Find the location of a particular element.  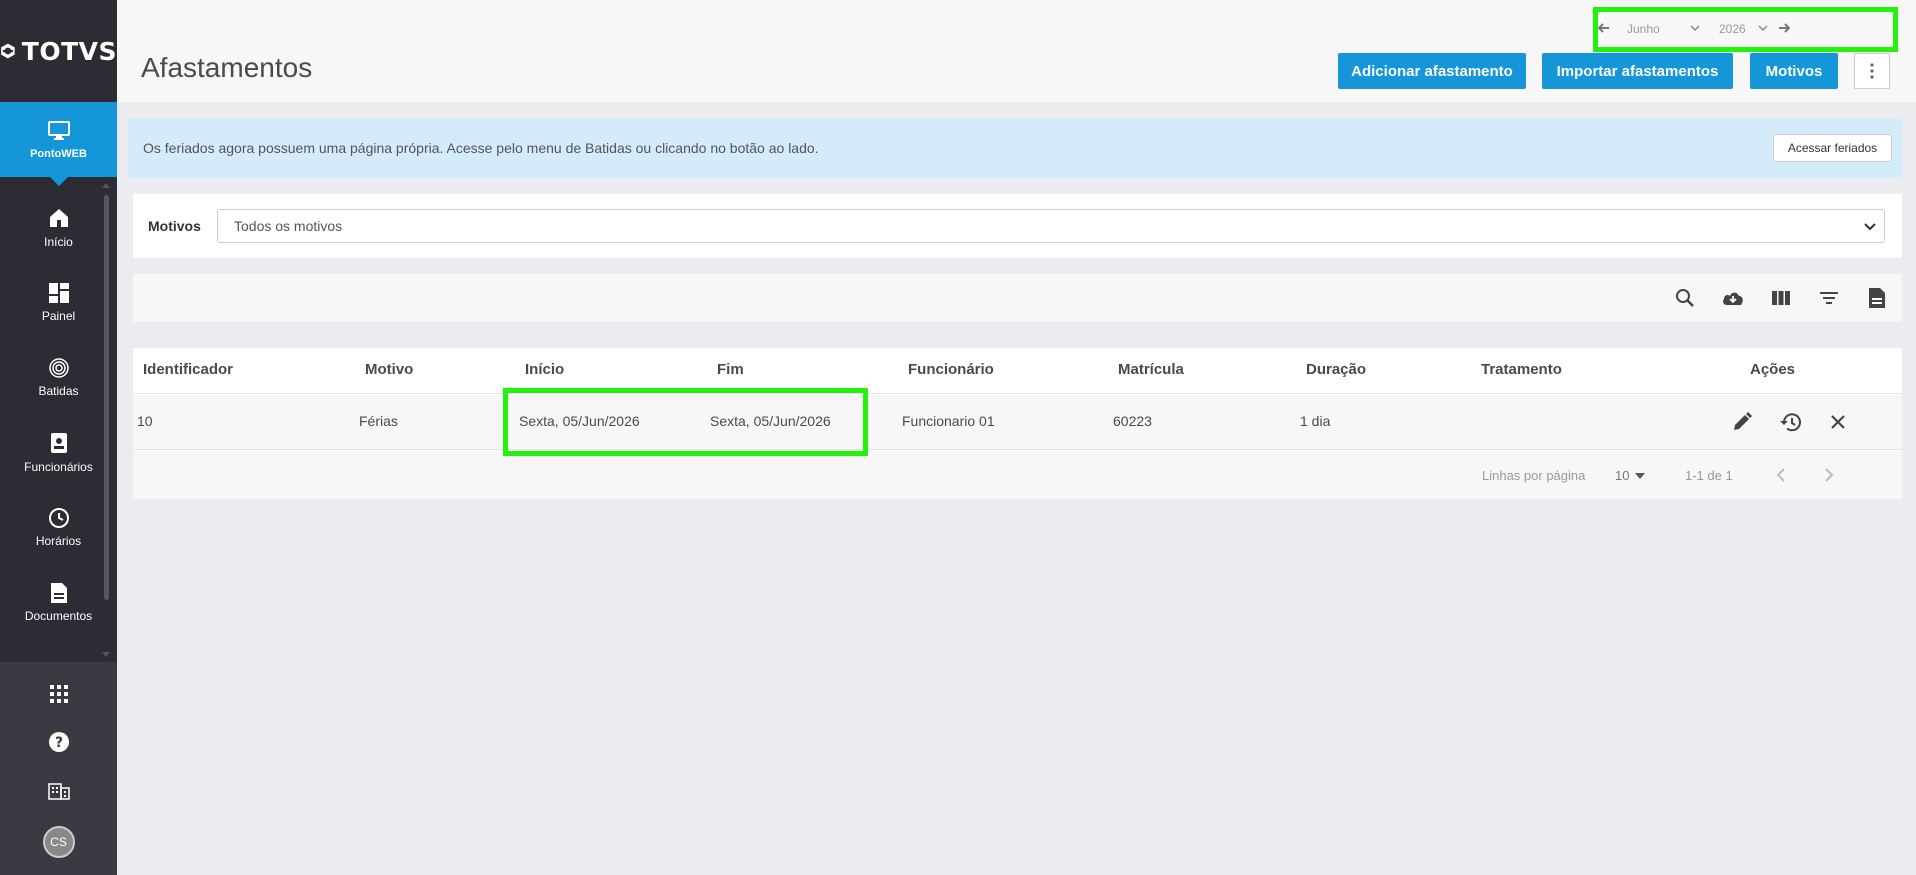

sidebar-item-painel: Painel is located at coordinates (58, 302).